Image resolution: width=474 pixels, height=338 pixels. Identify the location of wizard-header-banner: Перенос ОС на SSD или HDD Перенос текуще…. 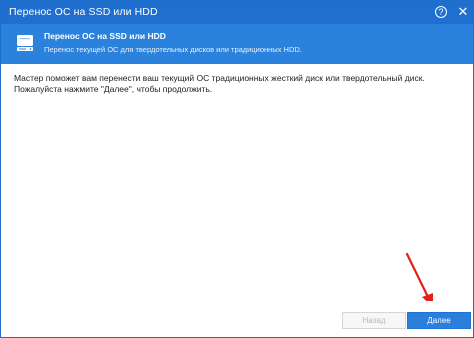
(237, 44).